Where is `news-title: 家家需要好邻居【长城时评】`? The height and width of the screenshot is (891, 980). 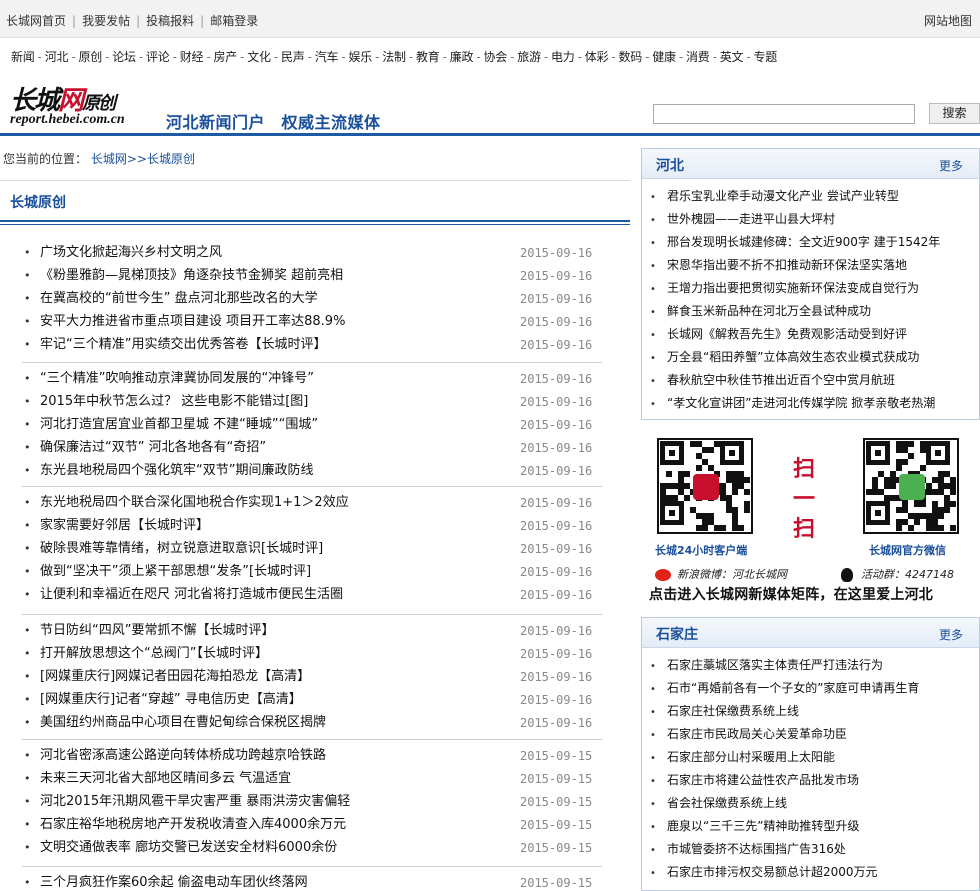 news-title: 家家需要好邻居【长城时评】 is located at coordinates (124, 526).